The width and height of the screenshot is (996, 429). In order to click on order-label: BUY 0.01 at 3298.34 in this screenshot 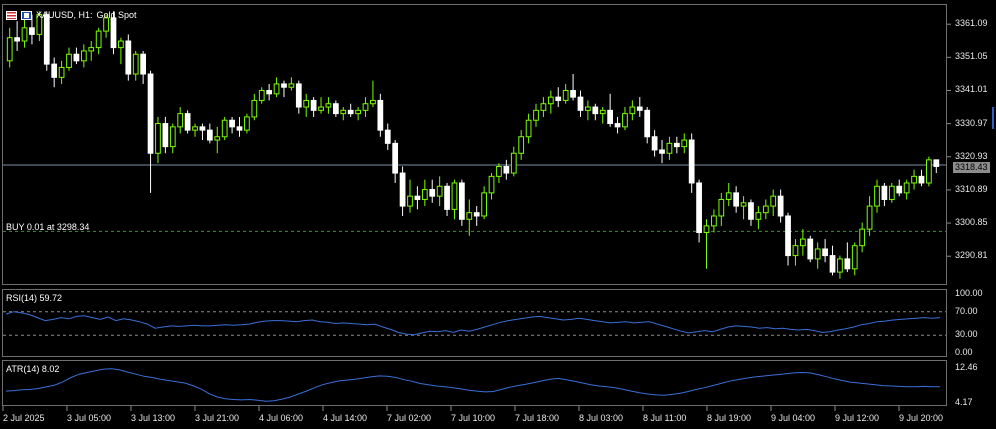, I will do `click(47, 227)`.